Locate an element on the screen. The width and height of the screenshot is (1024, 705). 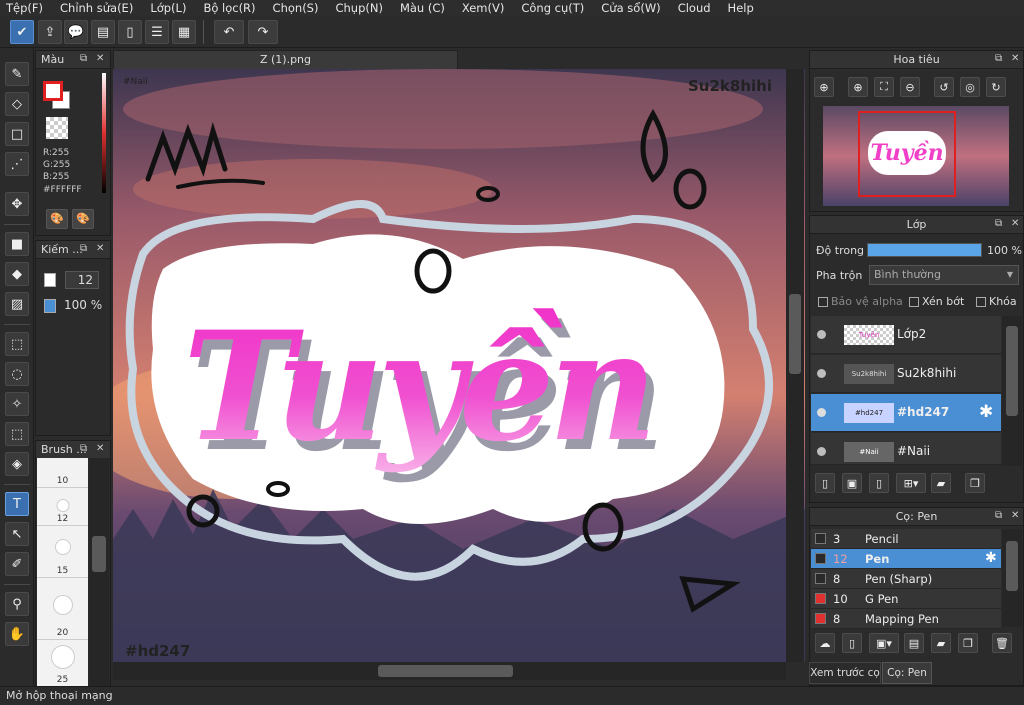
layer-item: #Naii #Naii is located at coordinates (906, 449).